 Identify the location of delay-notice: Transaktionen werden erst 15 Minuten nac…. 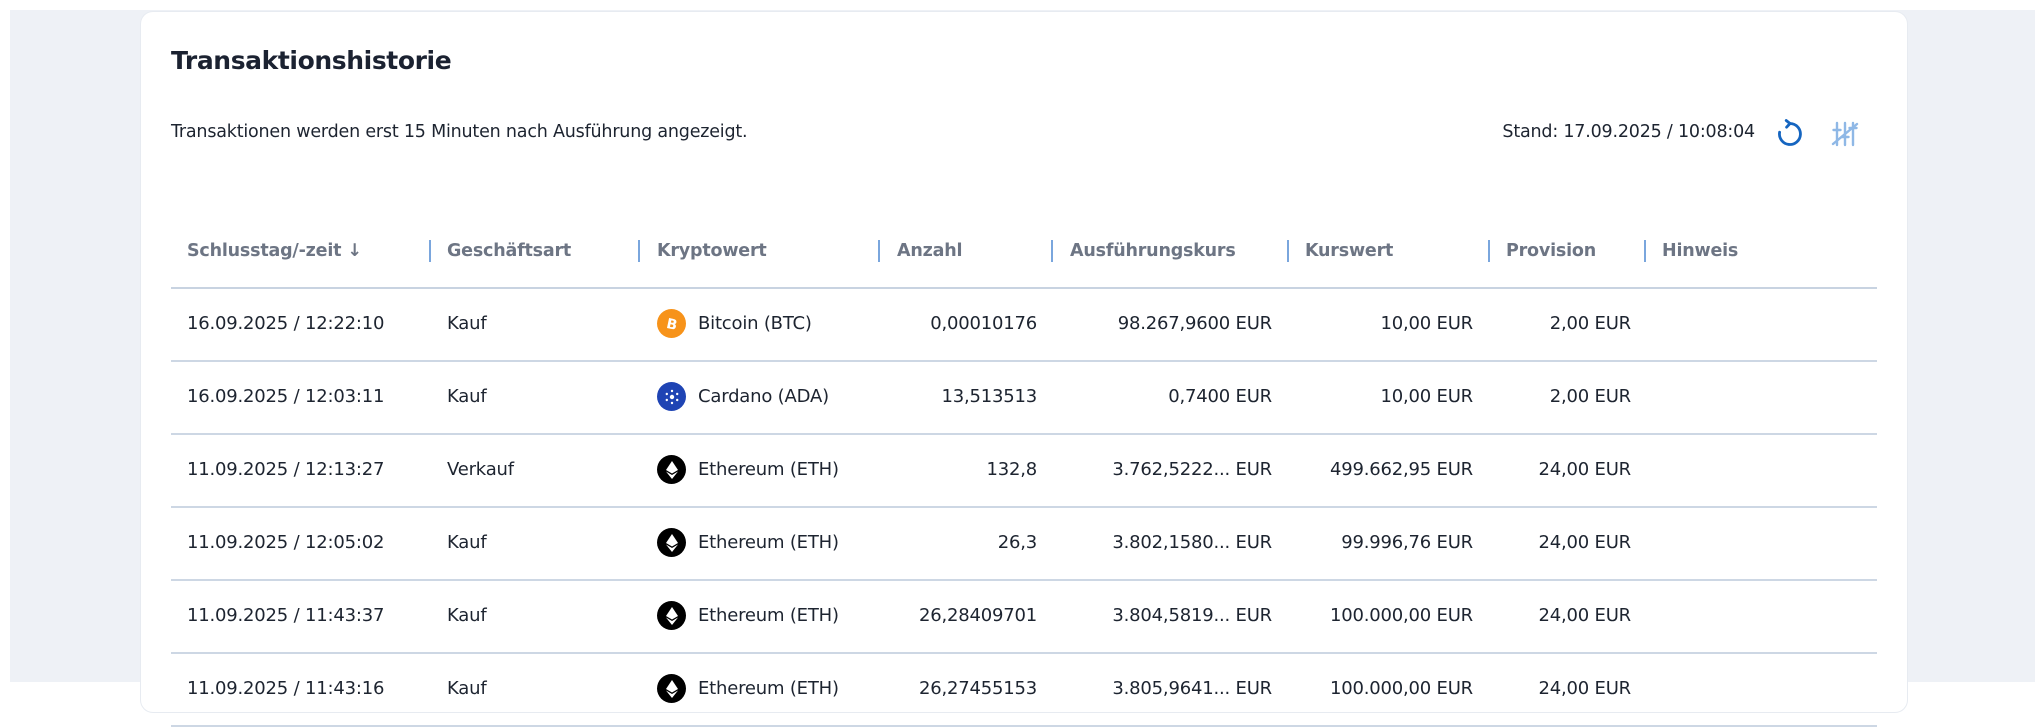
(459, 132).